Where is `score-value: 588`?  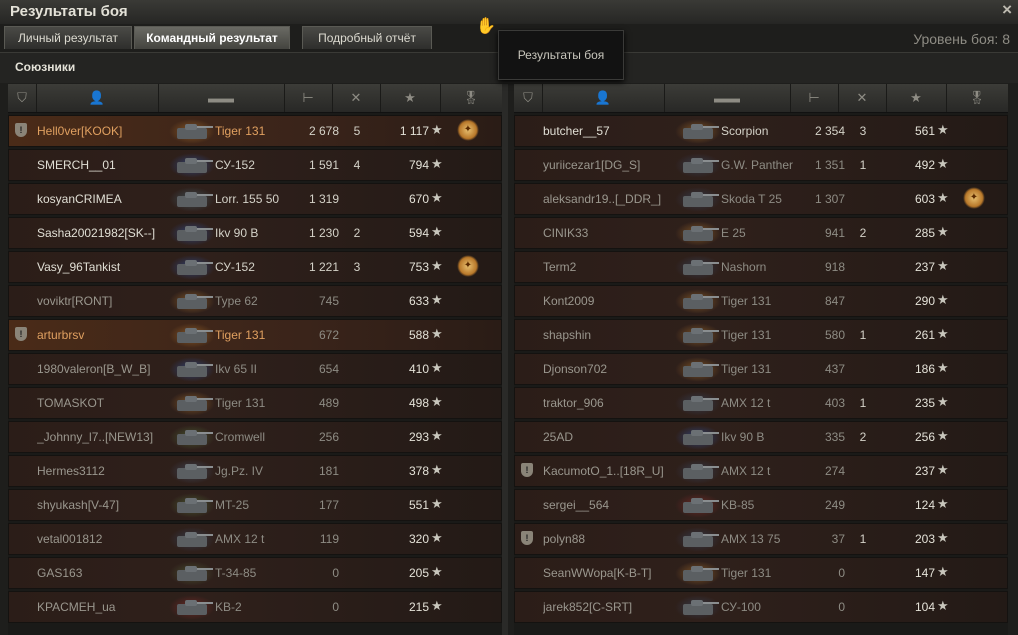
score-value: 588 is located at coordinates (418, 335).